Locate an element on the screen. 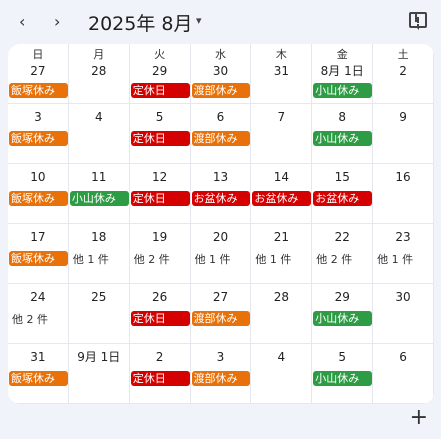 The image size is (441, 439). add-event-button: + is located at coordinates (419, 418).